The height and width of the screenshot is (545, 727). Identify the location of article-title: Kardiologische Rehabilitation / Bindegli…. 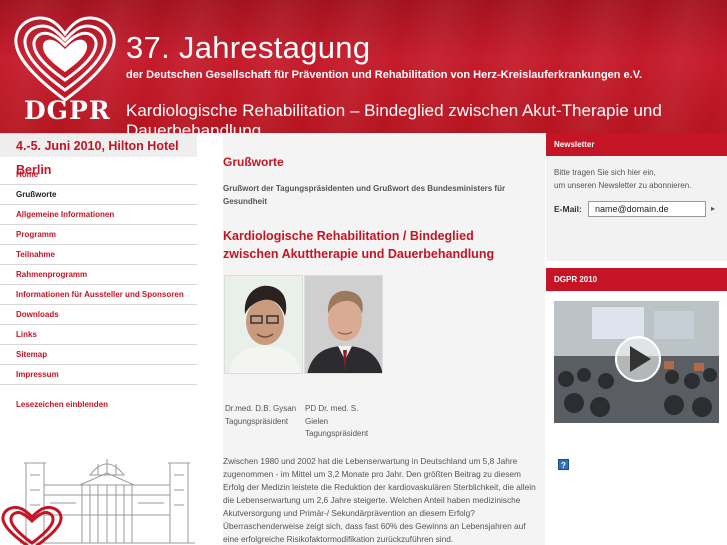
(359, 245).